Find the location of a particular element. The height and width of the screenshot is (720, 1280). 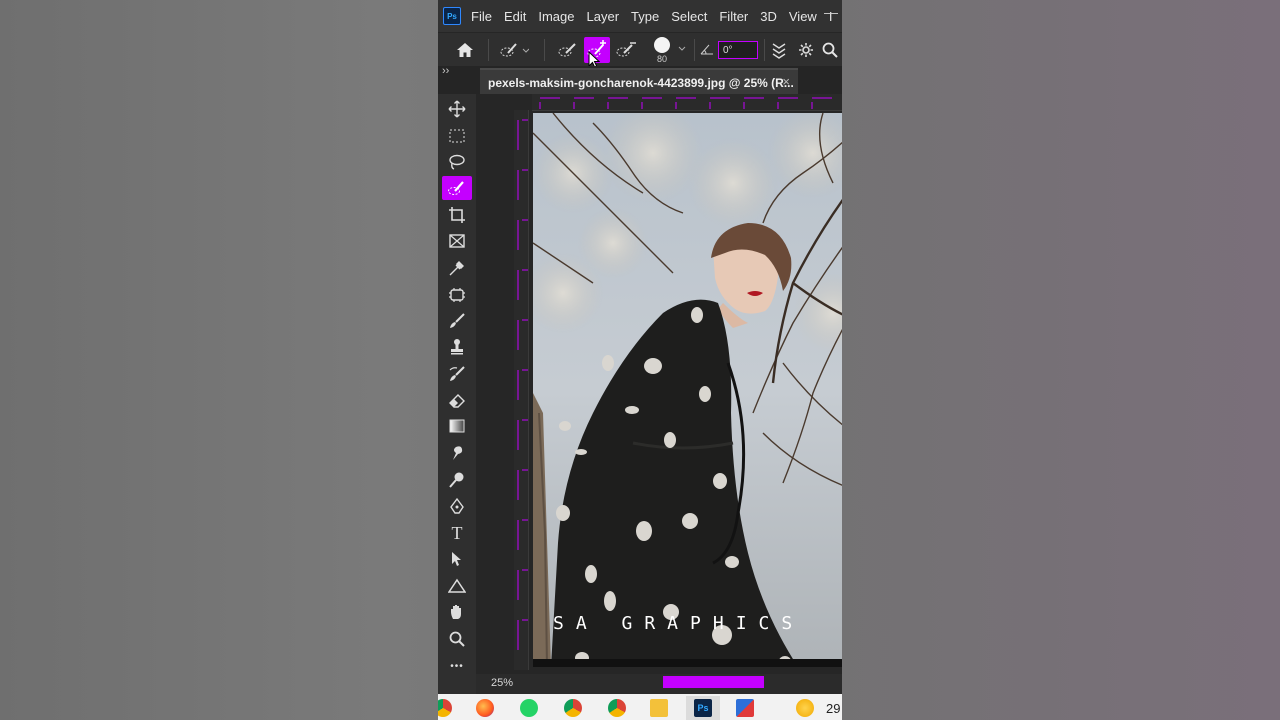

chrome-taskbar-icon is located at coordinates (445, 708).